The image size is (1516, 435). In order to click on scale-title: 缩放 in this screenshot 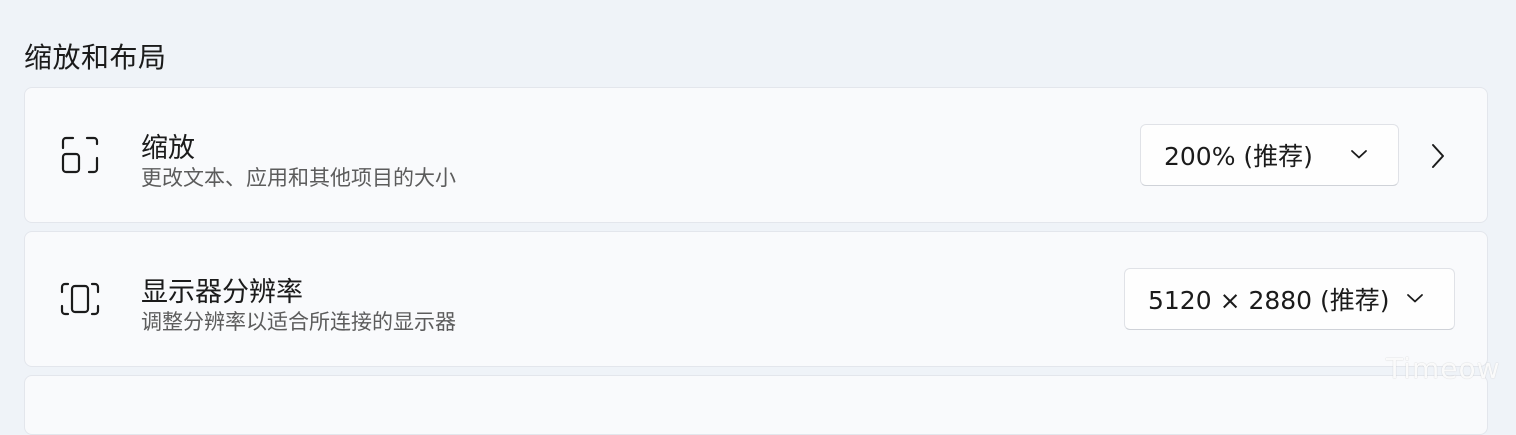, I will do `click(168, 148)`.